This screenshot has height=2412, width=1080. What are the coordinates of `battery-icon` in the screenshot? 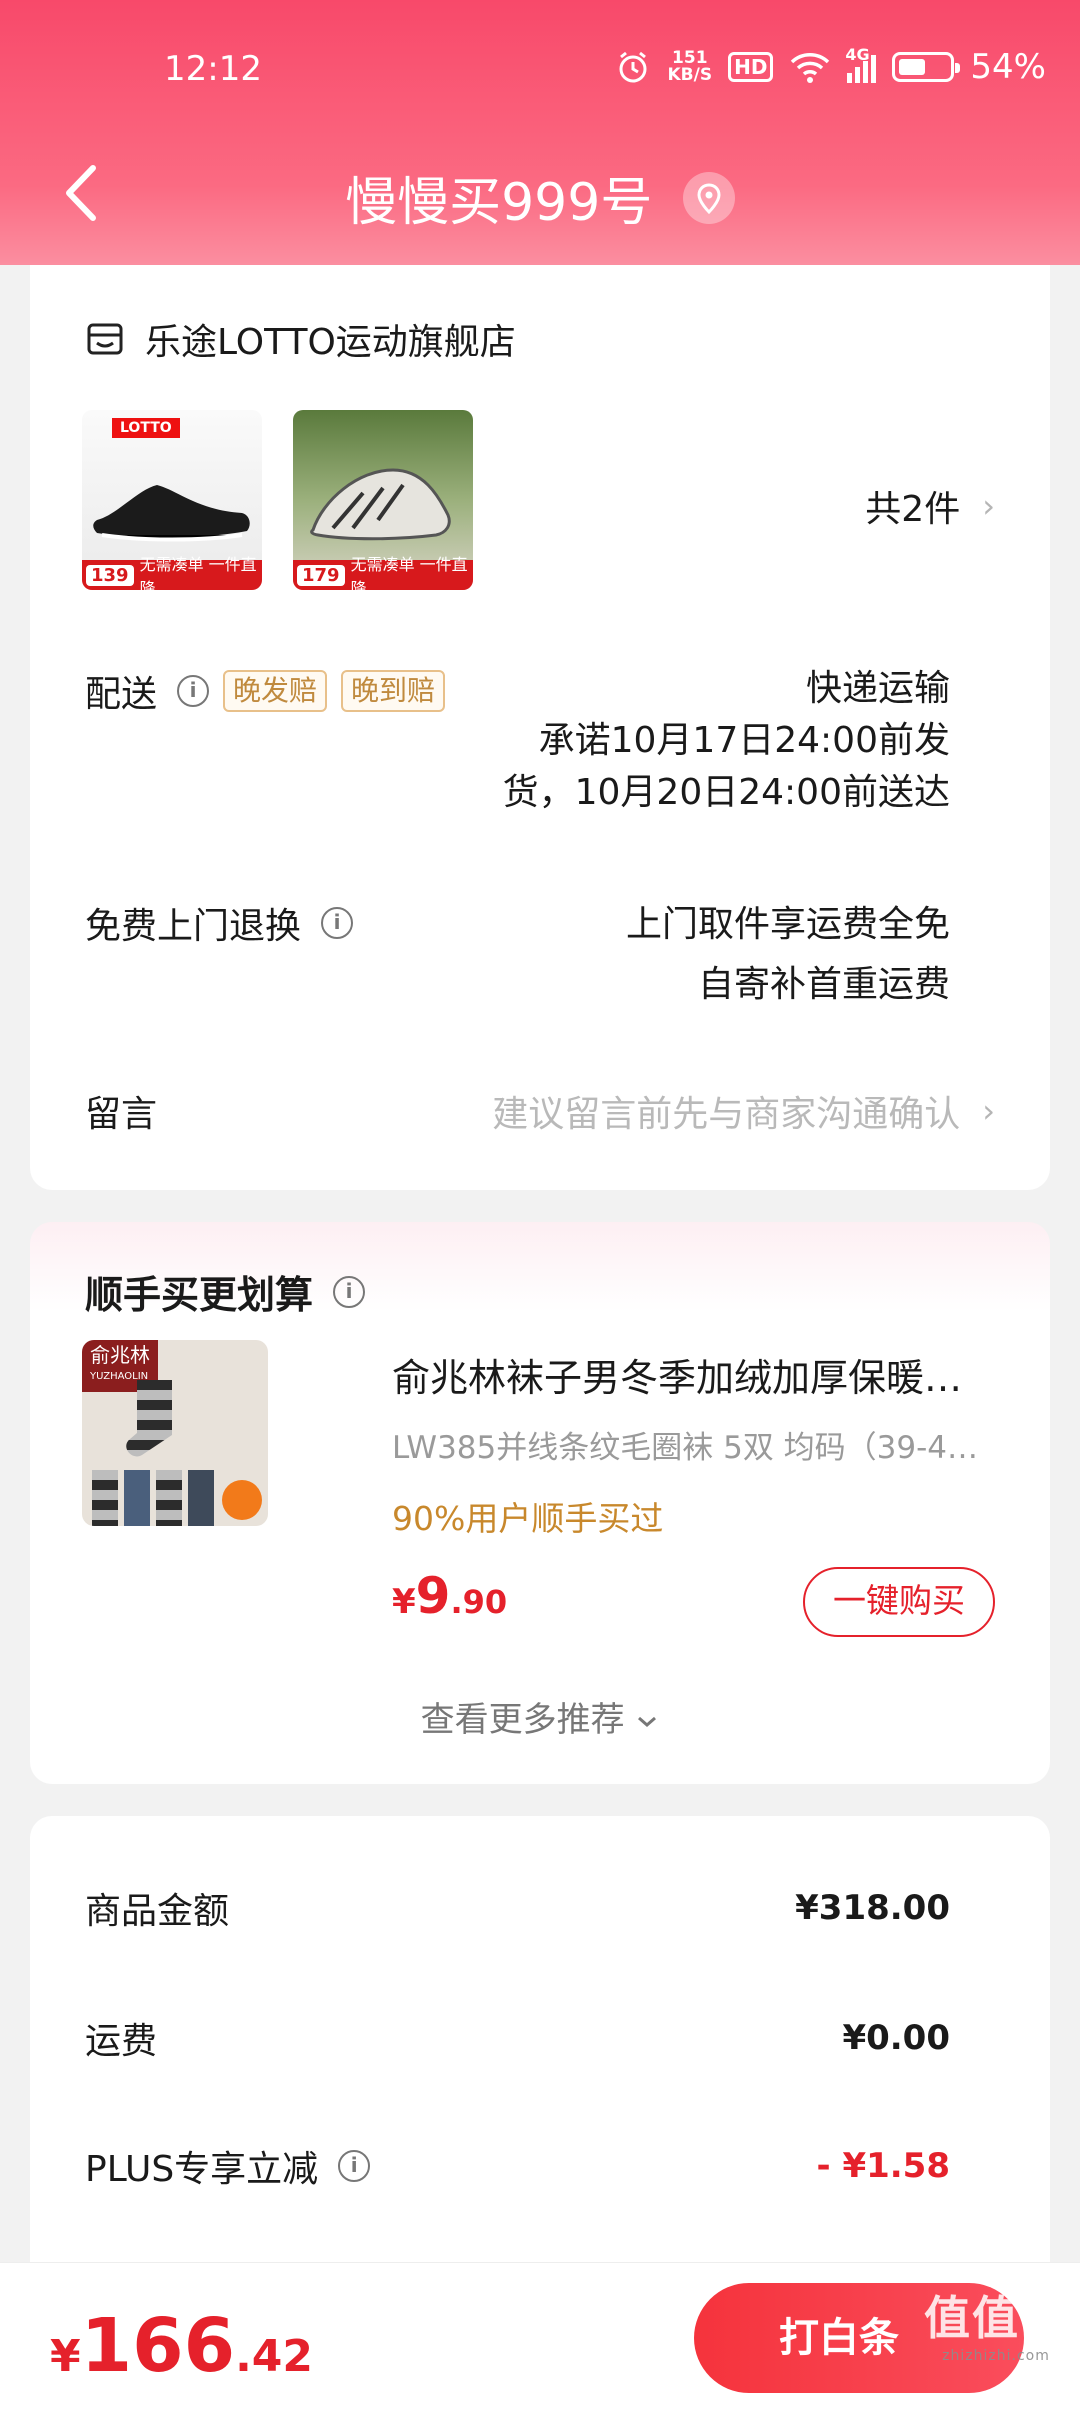 It's located at (926, 67).